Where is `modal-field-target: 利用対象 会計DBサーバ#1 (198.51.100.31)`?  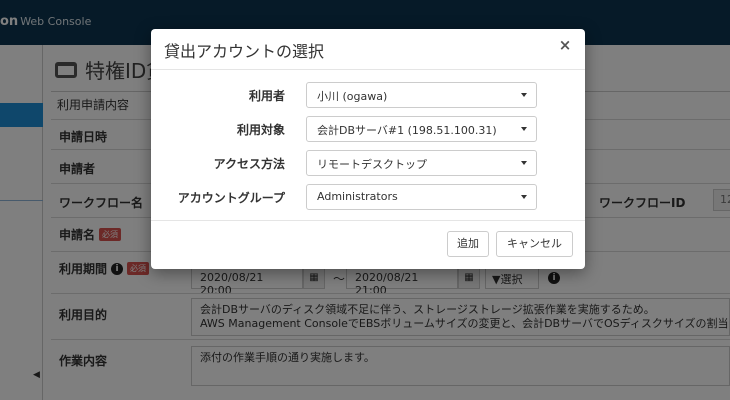 modal-field-target: 利用対象 会計DBサーバ#1 (198.51.100.31) is located at coordinates (368, 129).